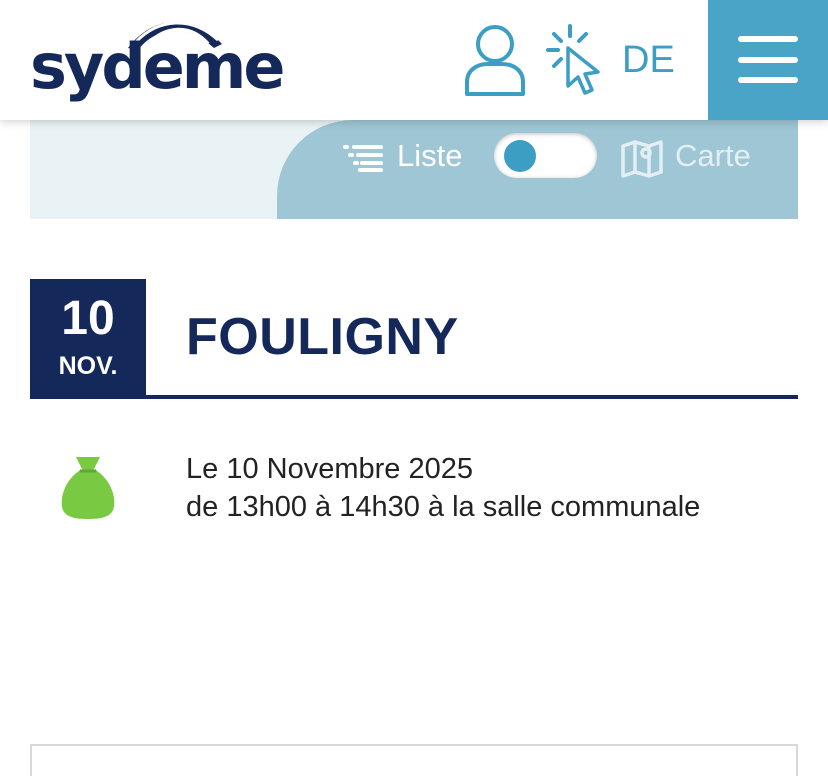 This screenshot has width=828, height=776. I want to click on click-cursor-icon, so click(573, 59).